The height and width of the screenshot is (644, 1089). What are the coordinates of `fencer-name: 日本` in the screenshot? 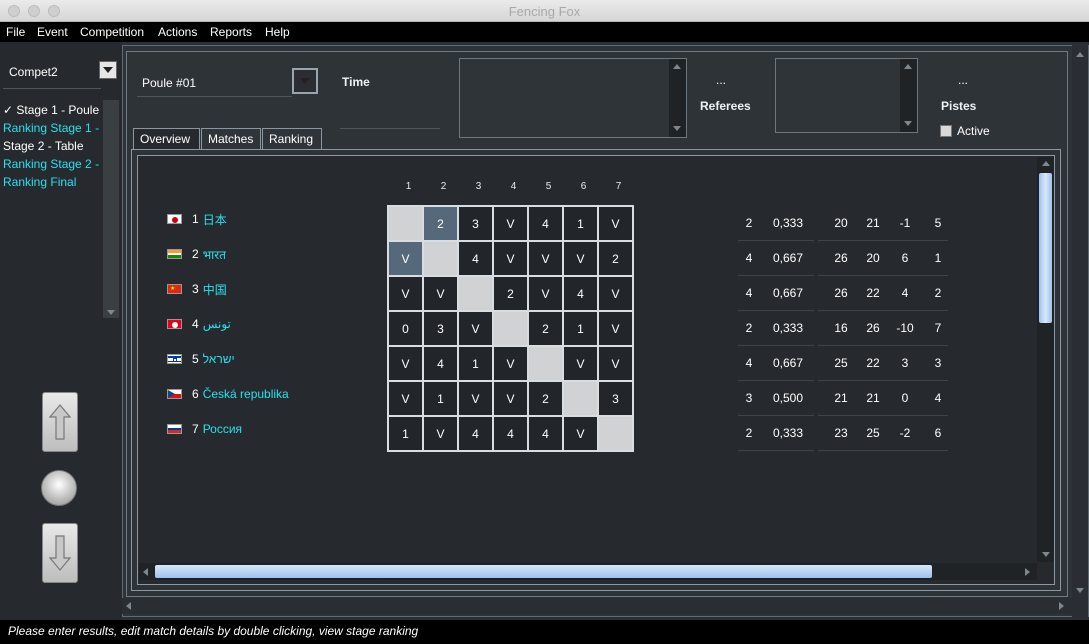 It's located at (215, 219).